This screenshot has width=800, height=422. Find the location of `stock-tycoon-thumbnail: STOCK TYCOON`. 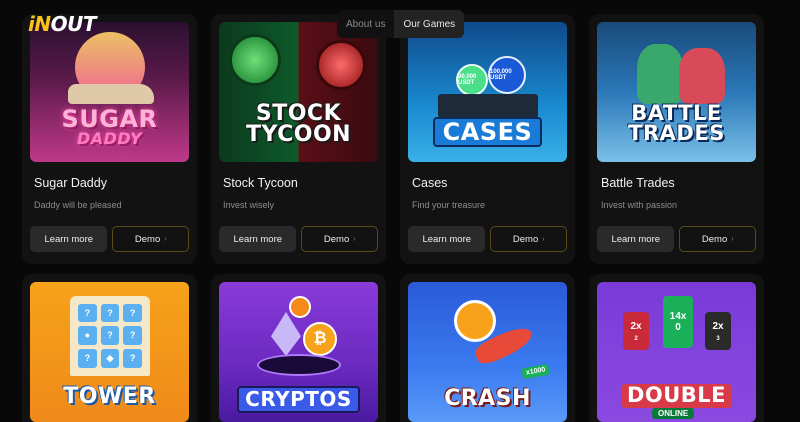

stock-tycoon-thumbnail: STOCK TYCOON is located at coordinates (298, 92).